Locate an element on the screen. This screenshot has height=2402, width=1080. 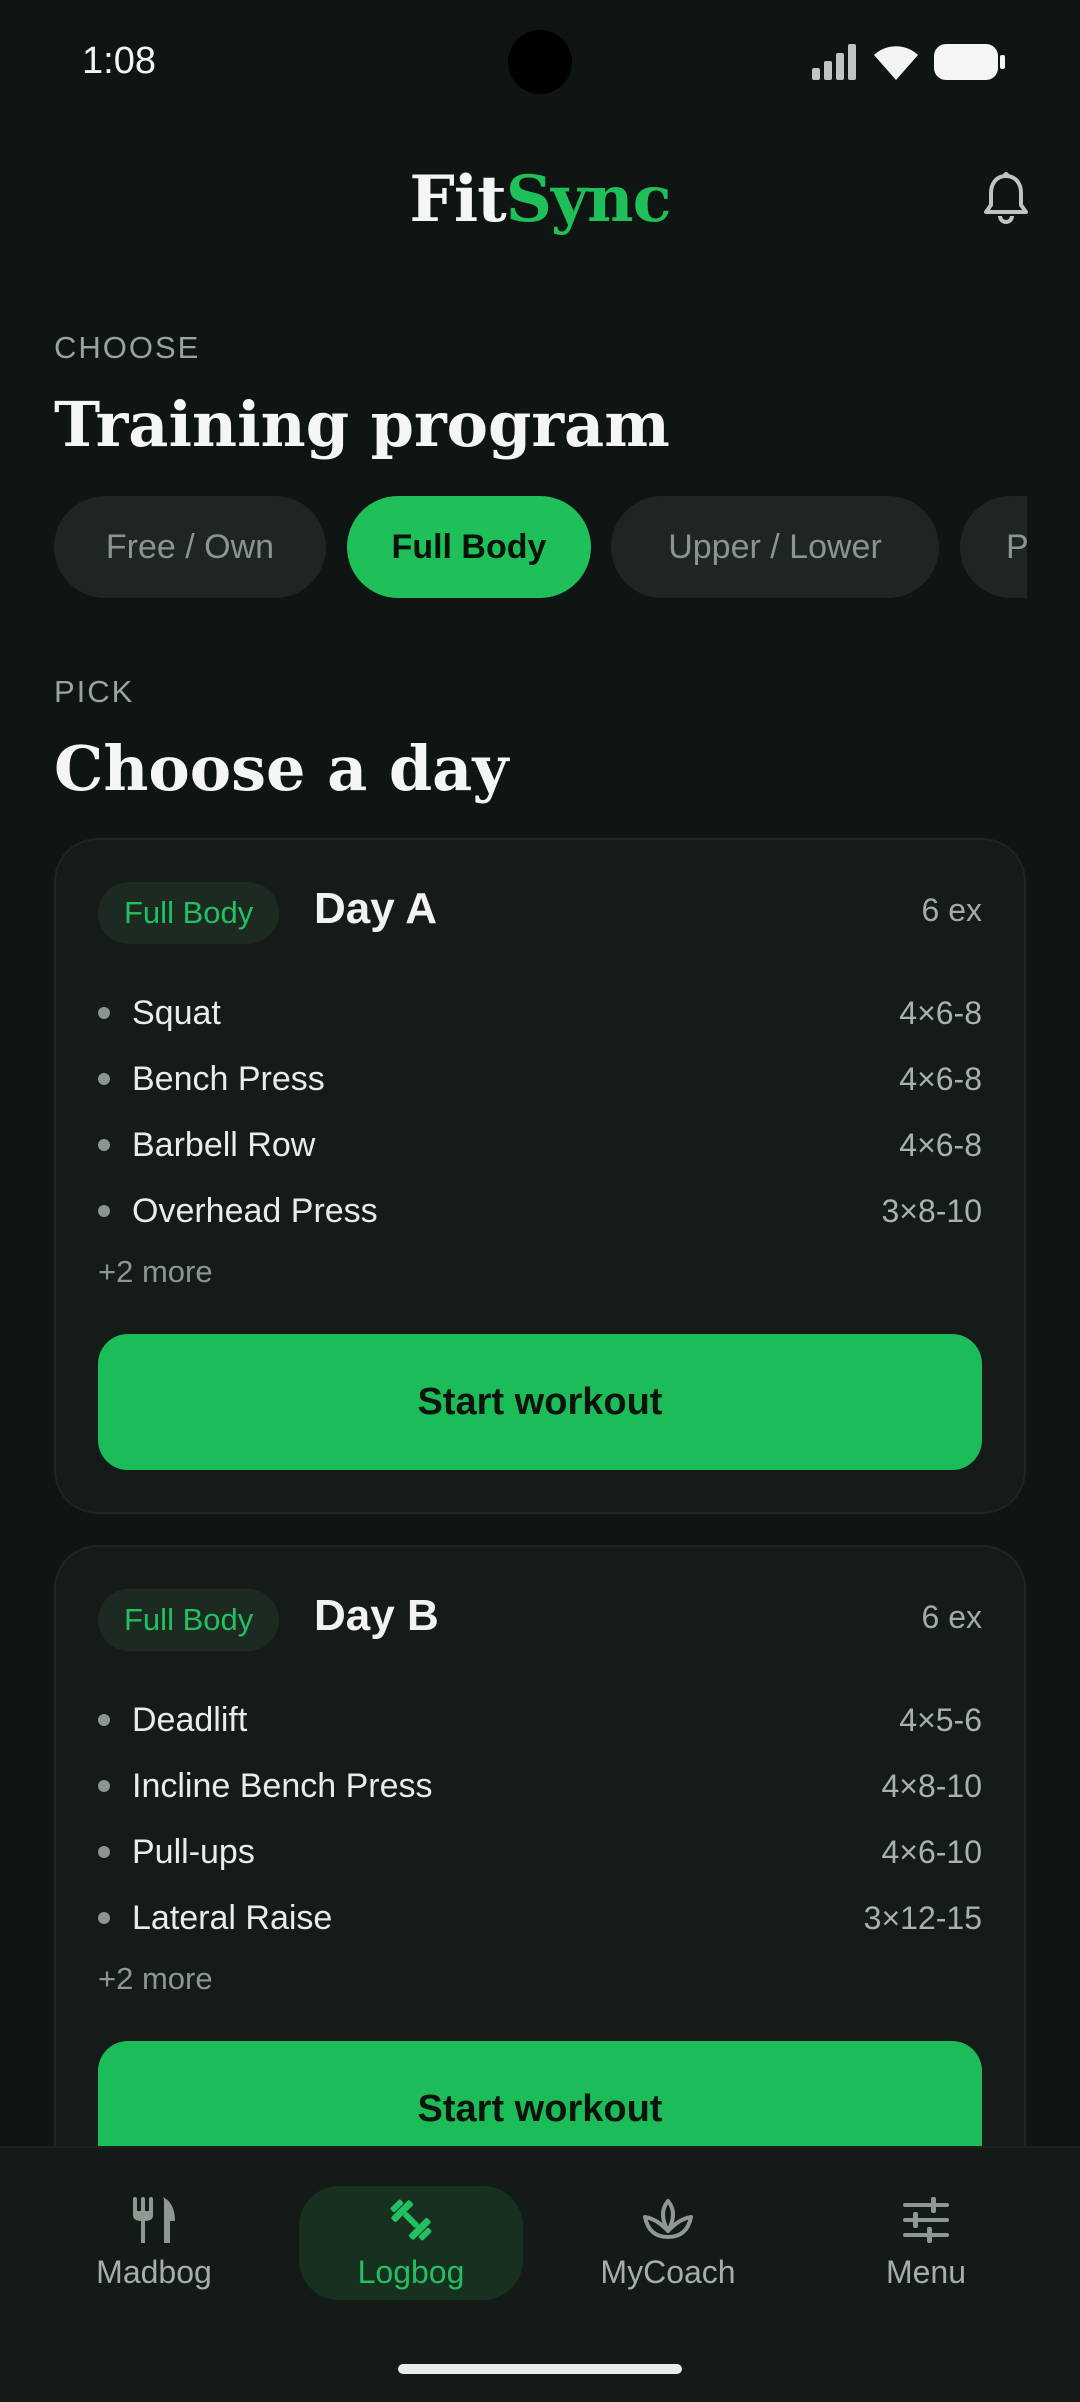
leaf-lotus-icon is located at coordinates (668, 2220).